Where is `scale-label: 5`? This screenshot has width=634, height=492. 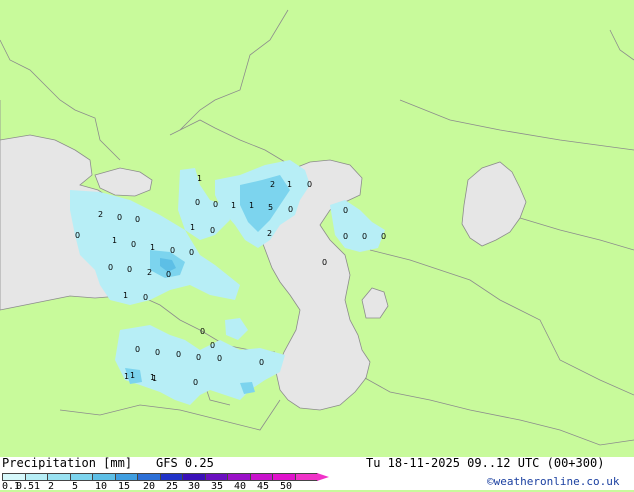
scale-label: 5 is located at coordinates (75, 486).